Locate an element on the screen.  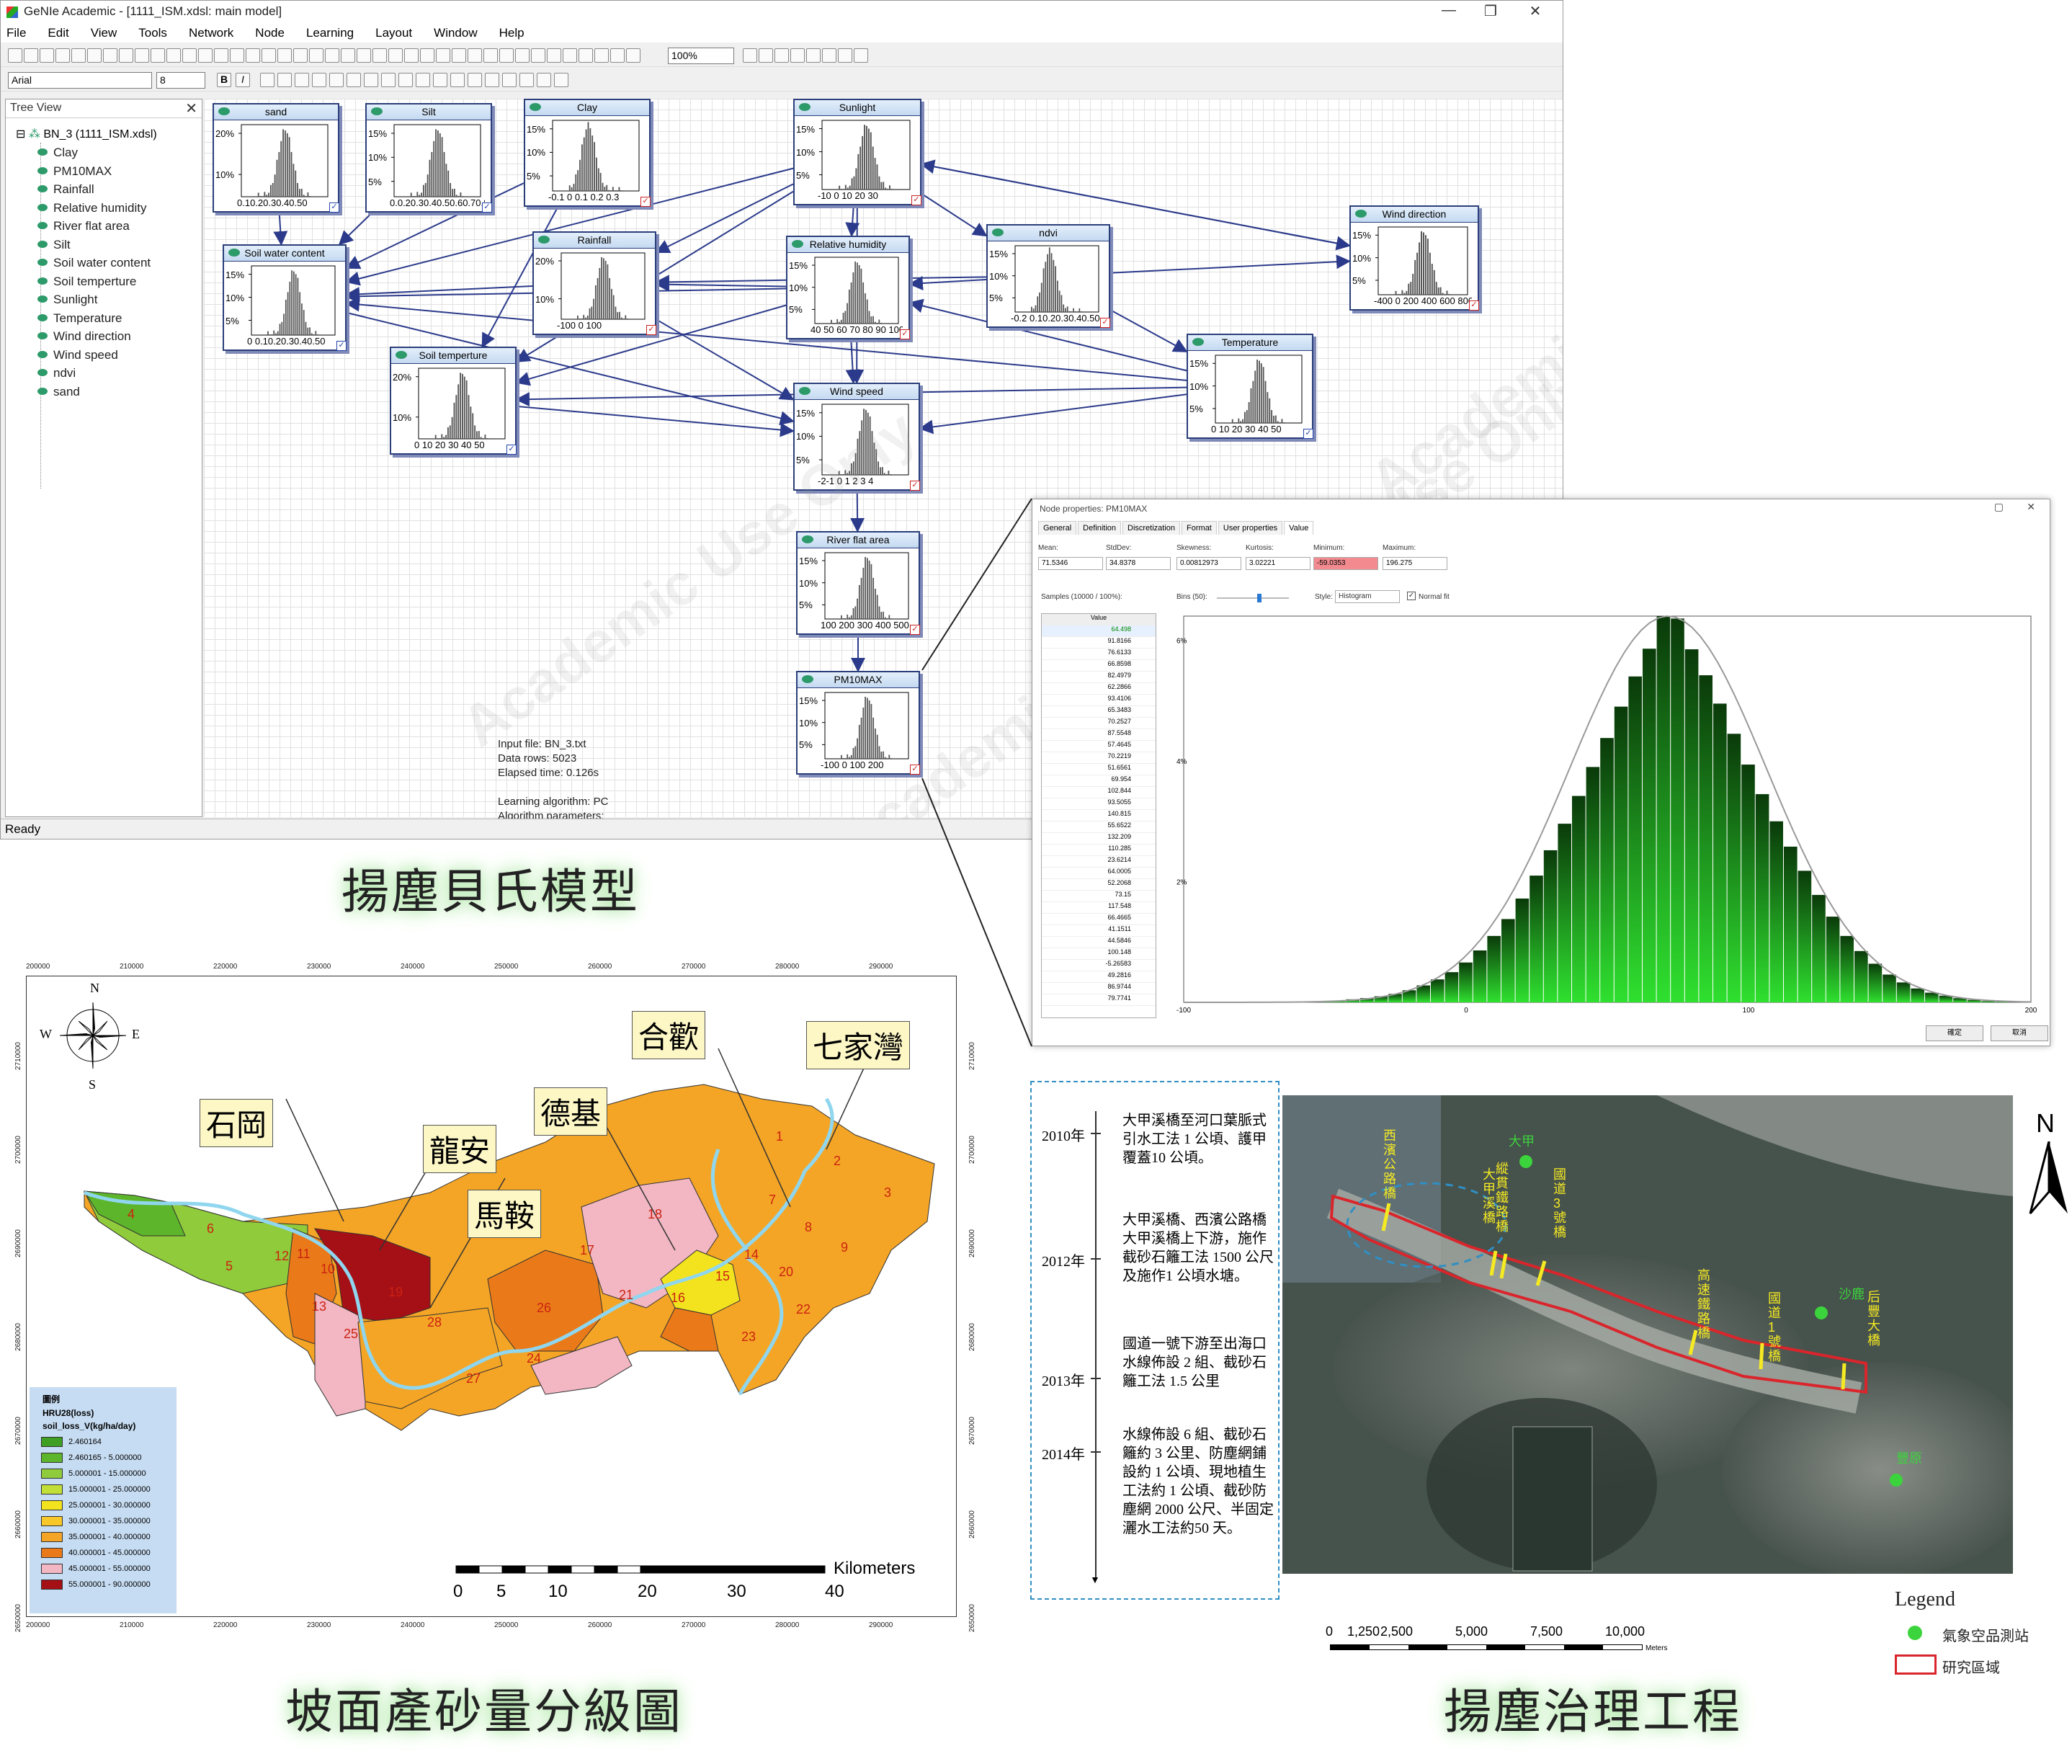
subbasin-number: 28 is located at coordinates (435, 1322).